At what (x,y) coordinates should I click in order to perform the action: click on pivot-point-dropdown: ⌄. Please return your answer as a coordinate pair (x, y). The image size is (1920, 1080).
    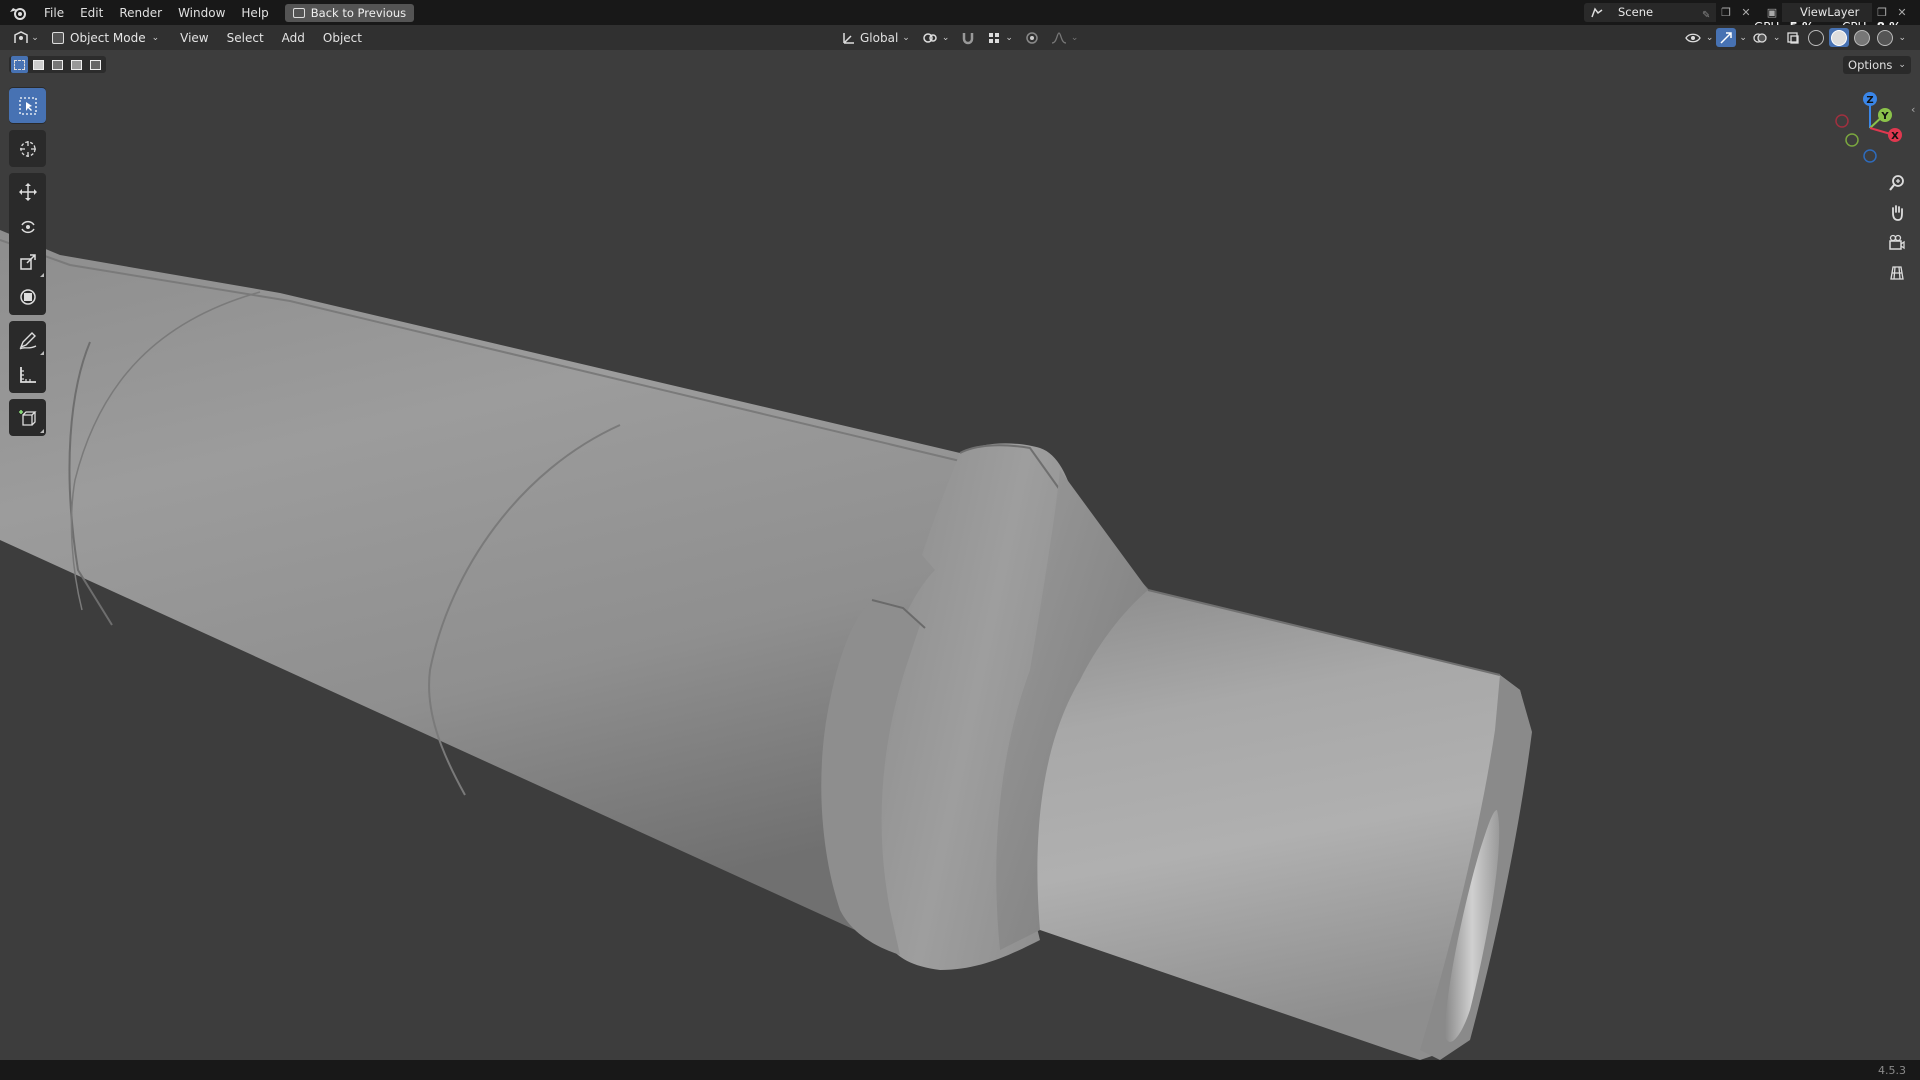
    Looking at the image, I should click on (936, 37).